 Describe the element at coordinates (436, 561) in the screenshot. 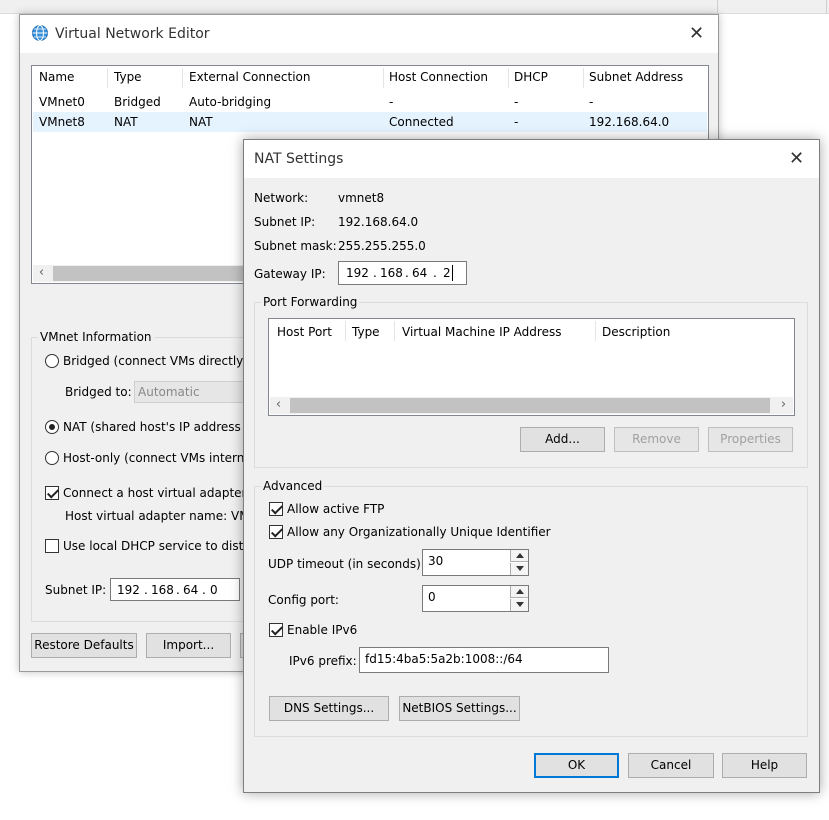

I see `udp-timeout-value: 30` at that location.